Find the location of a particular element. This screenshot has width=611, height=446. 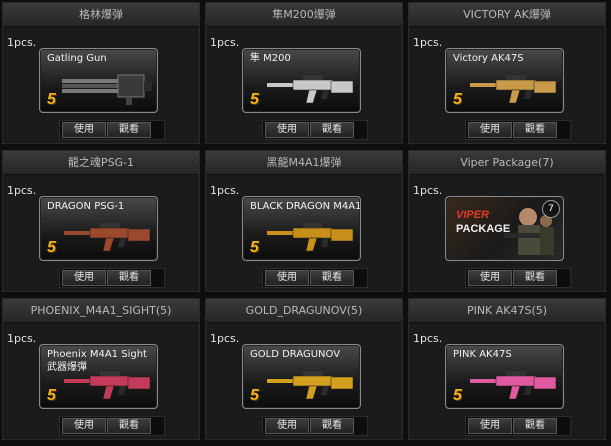

item-card: Phoenix M4A1 Sight 武器爆彈 5 is located at coordinates (98, 376).